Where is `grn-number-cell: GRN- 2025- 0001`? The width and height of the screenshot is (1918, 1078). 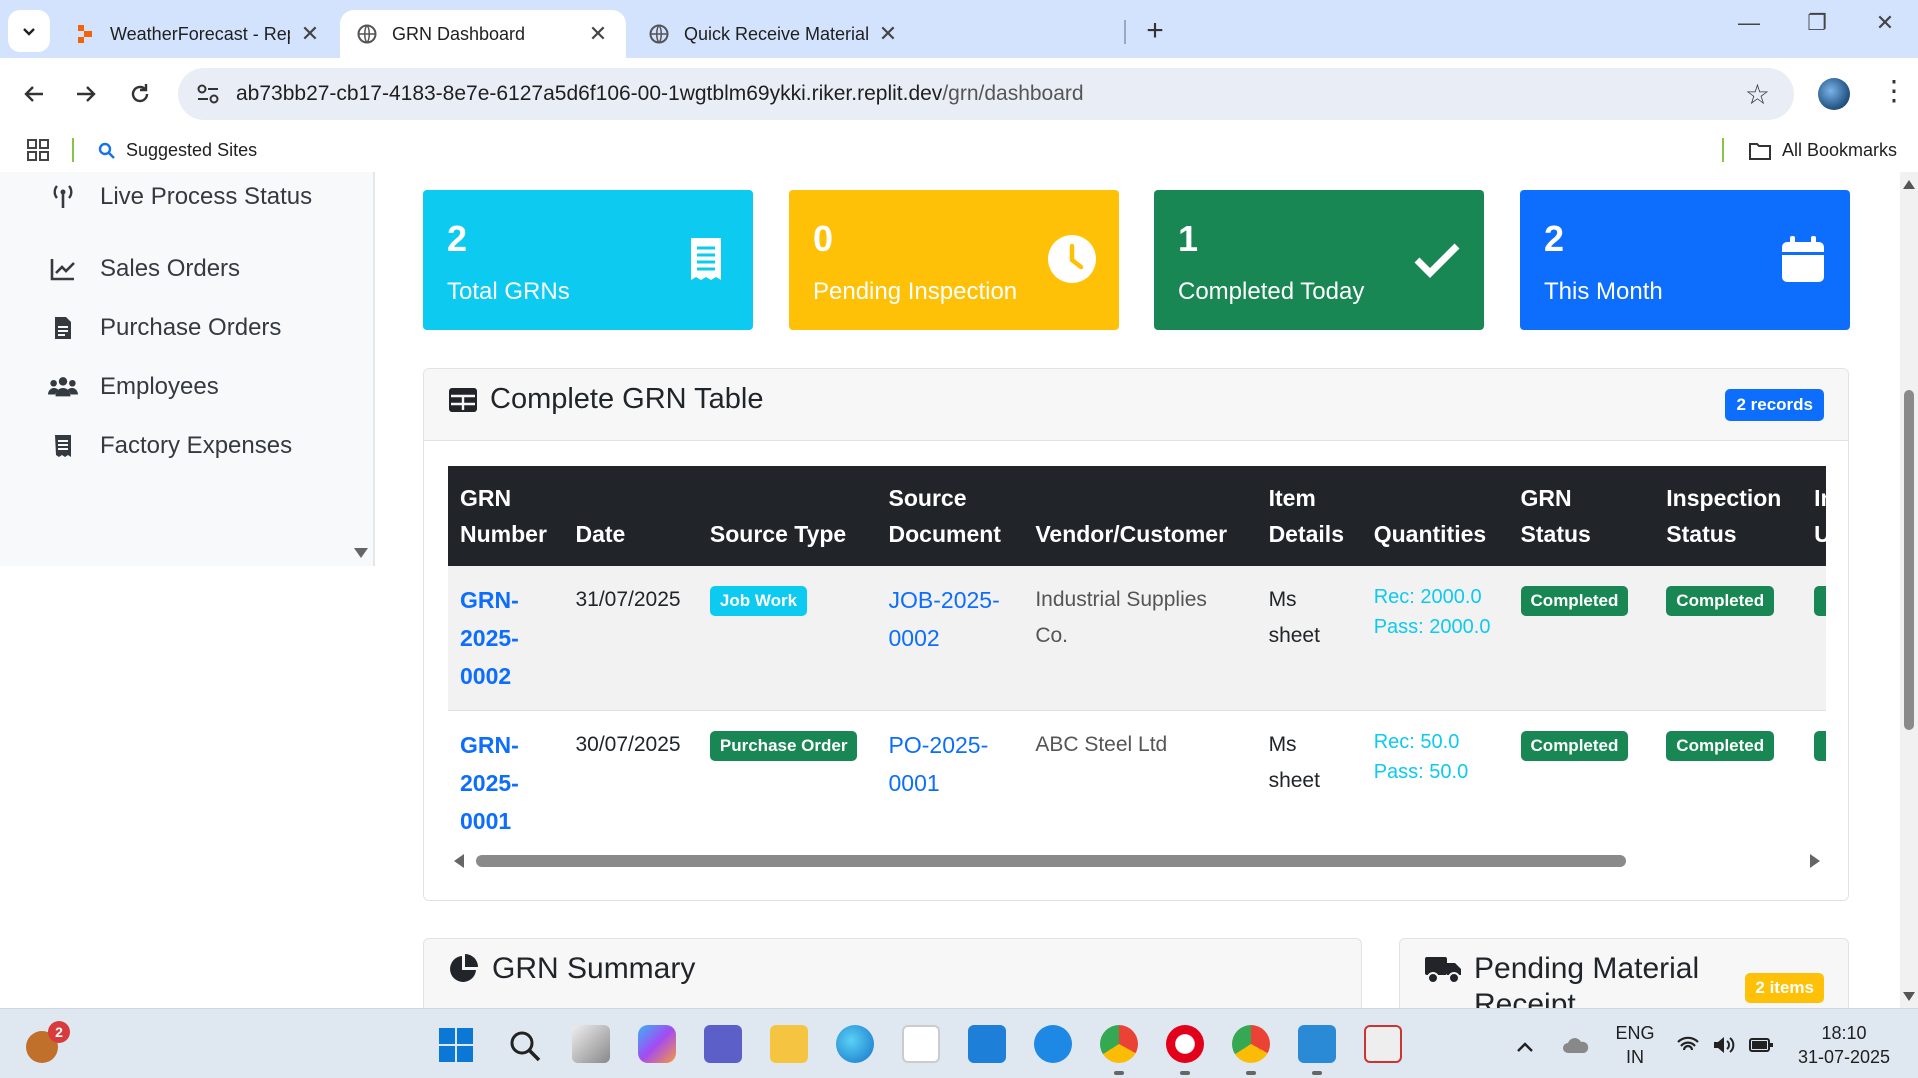 grn-number-cell: GRN- 2025- 0001 is located at coordinates (506, 770).